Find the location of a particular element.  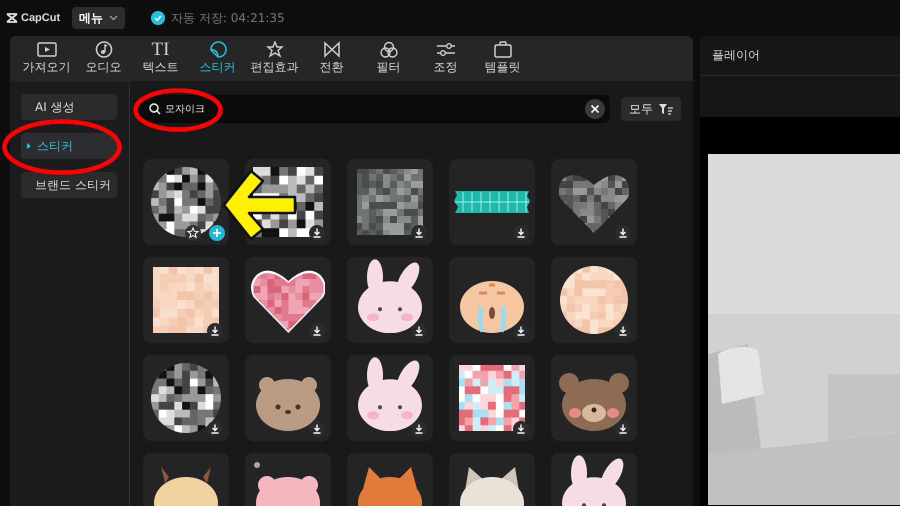

menu-button: 메뉴 is located at coordinates (99, 18).